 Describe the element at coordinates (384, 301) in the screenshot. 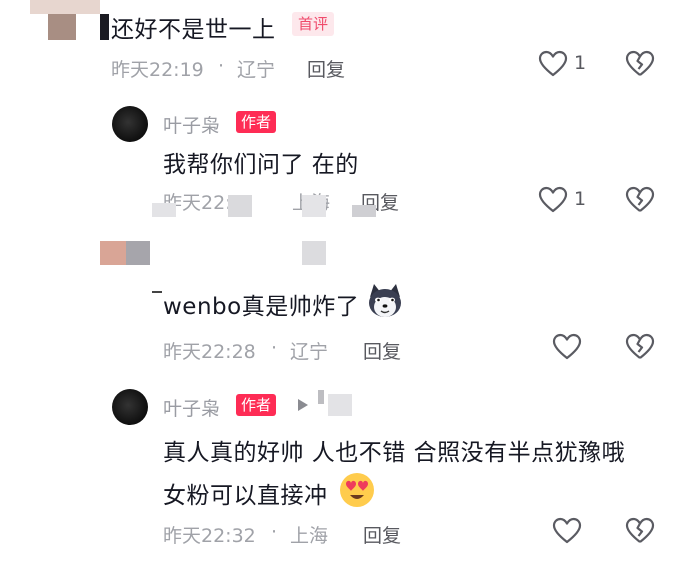

I see `husky-dog-emoji` at that location.